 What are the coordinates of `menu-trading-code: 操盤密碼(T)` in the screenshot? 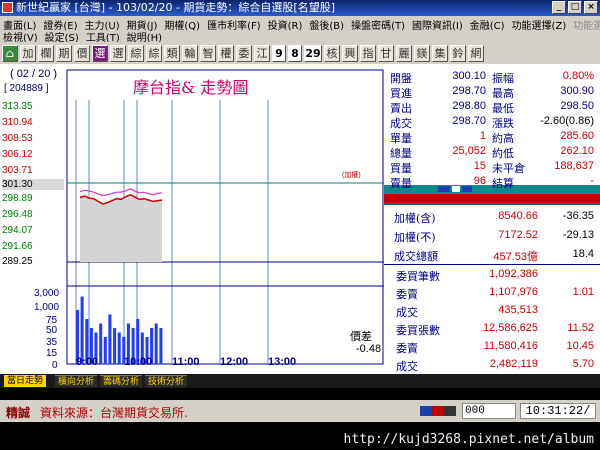 It's located at (378, 24).